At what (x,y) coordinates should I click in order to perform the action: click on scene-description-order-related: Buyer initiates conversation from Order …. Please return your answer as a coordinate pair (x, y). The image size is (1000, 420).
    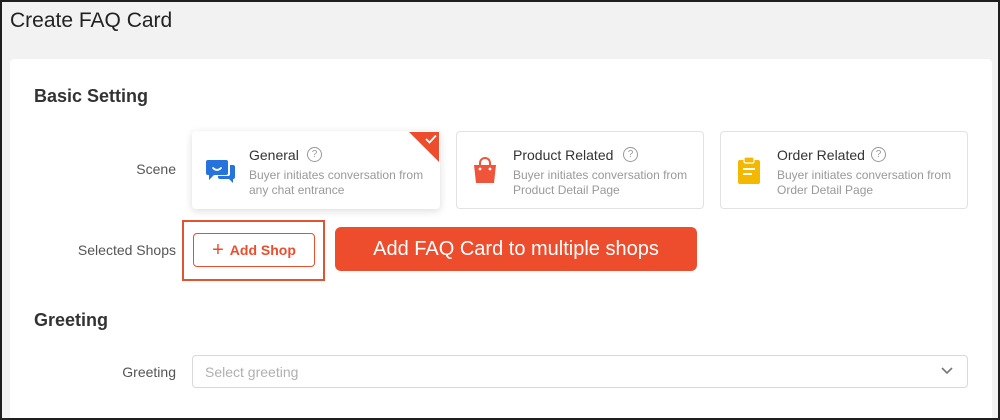
    Looking at the image, I should click on (864, 182).